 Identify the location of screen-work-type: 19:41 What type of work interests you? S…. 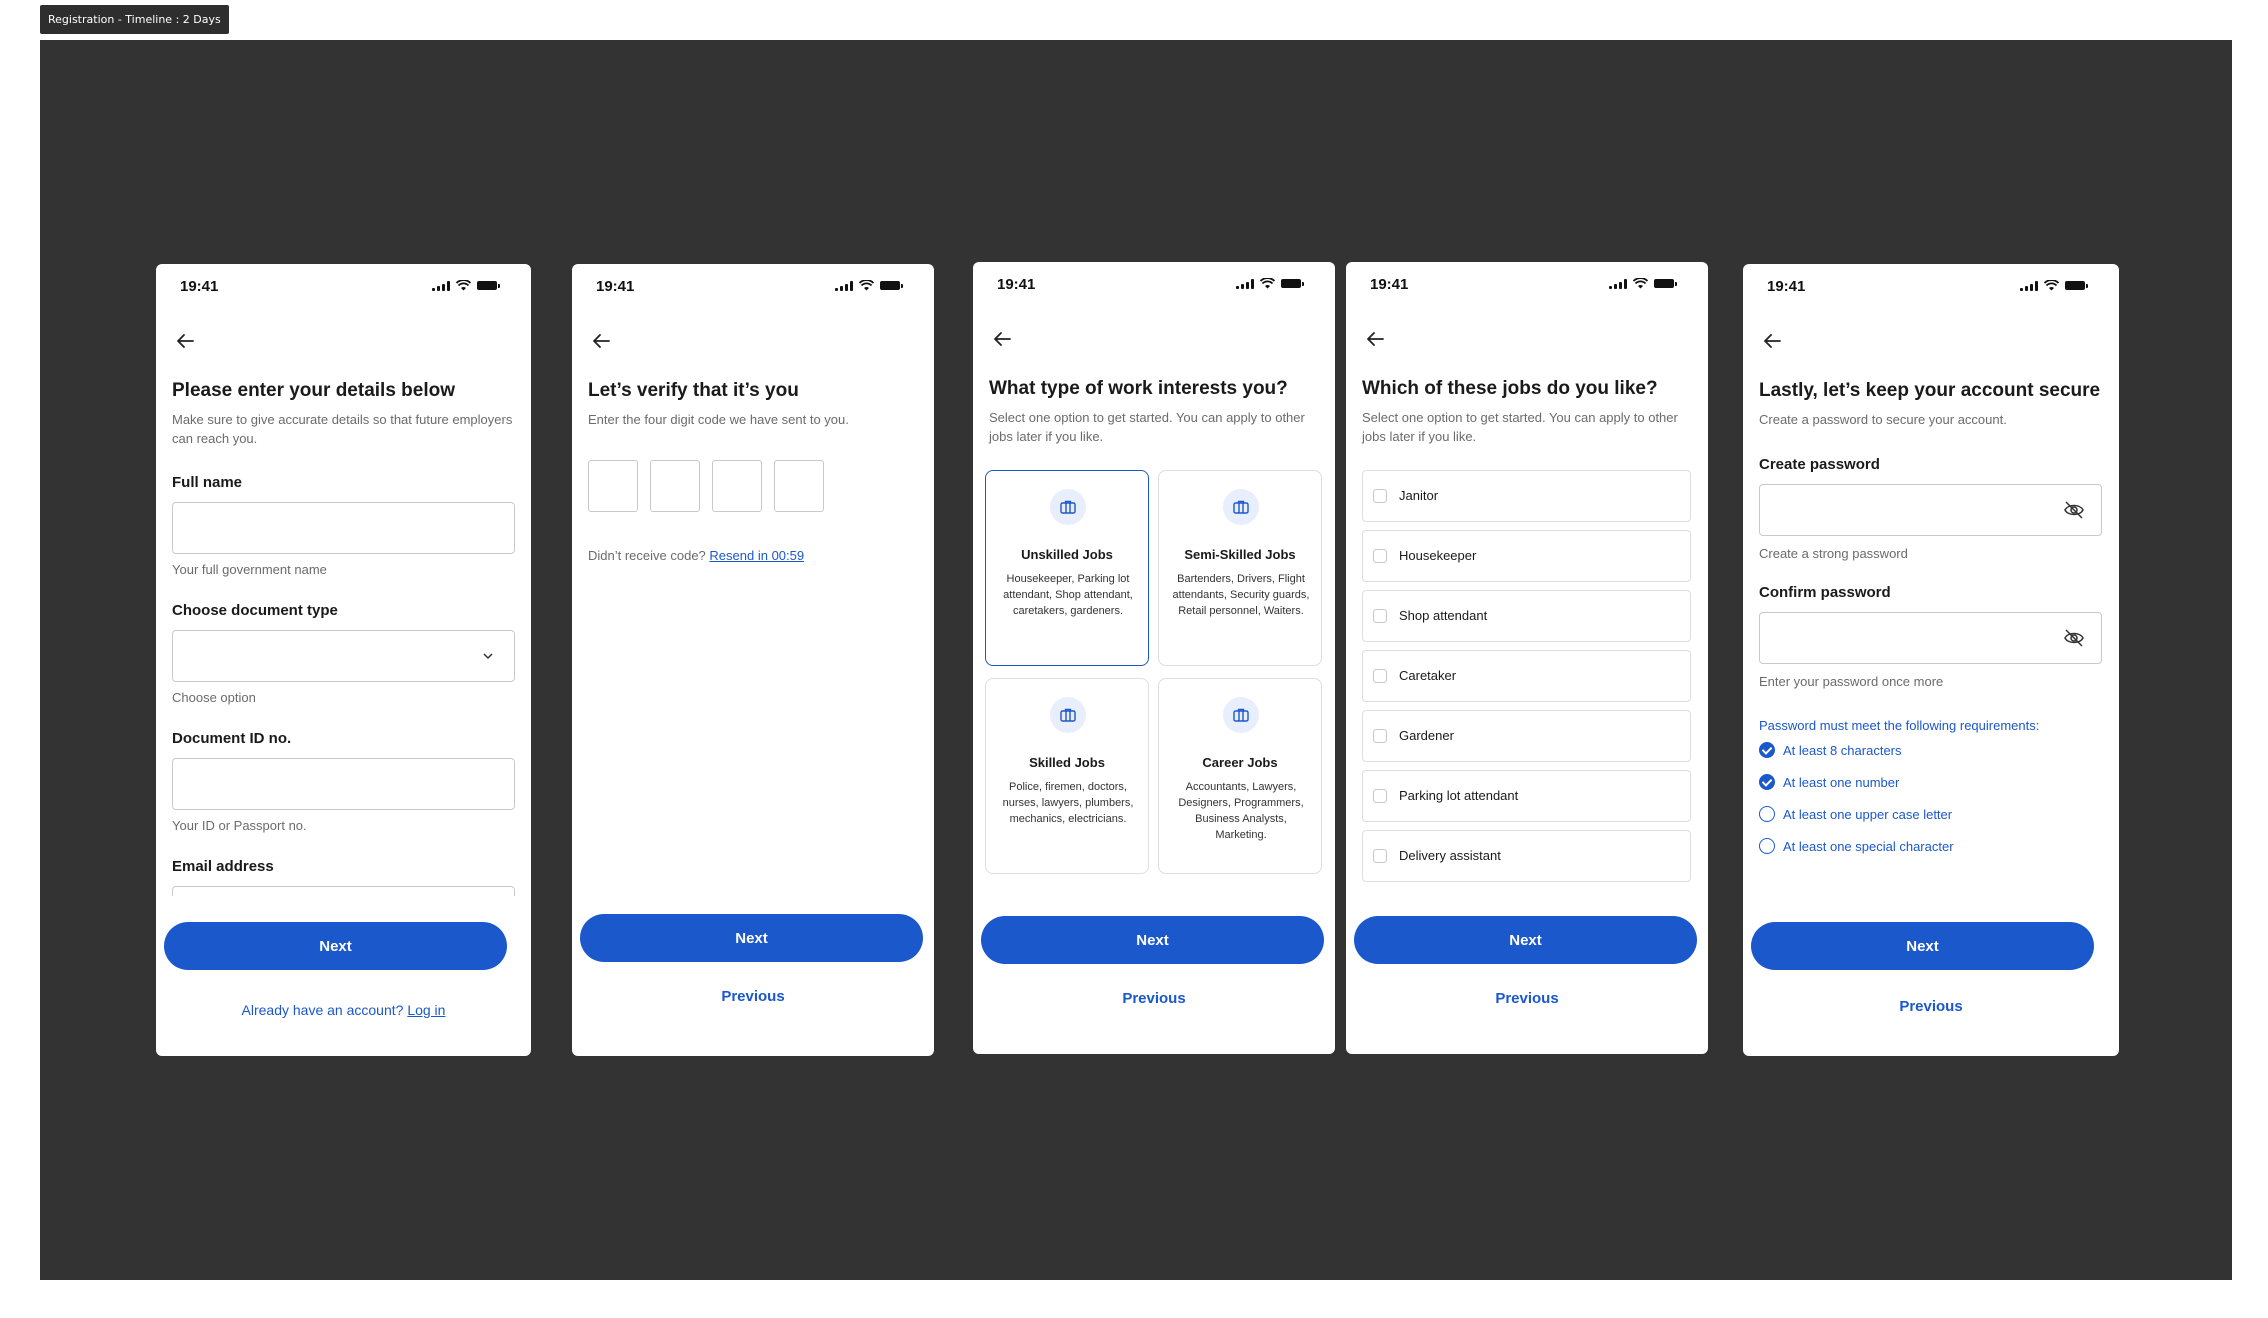
(1154, 658).